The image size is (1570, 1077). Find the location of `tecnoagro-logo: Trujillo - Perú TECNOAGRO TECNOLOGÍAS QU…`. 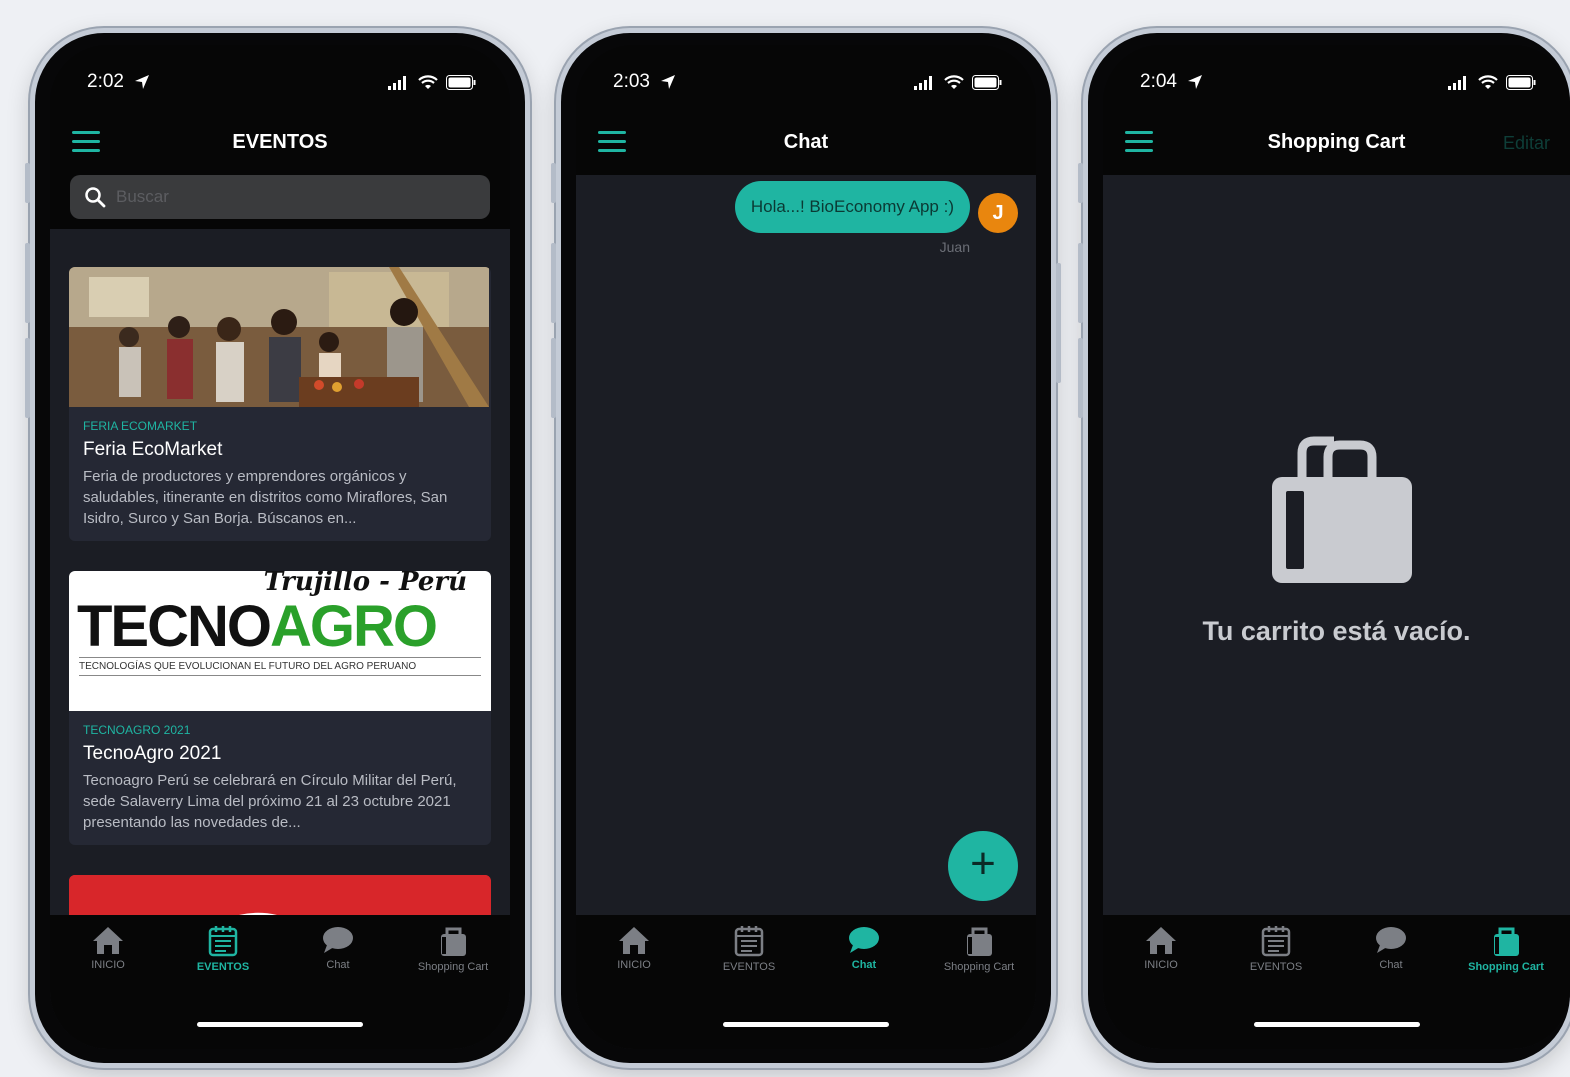

tecnoagro-logo: Trujillo - Perú TECNOAGRO TECNOLOGÍAS QU… is located at coordinates (280, 641).